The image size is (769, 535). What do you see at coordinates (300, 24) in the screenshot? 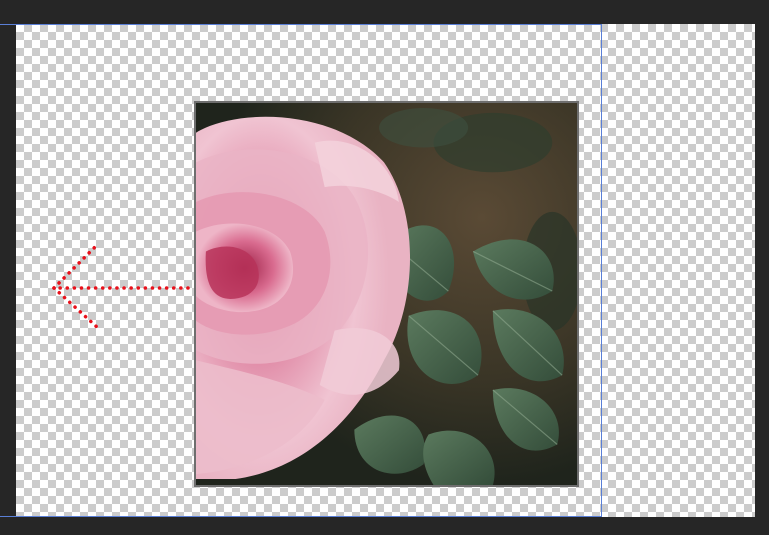
I see `guide-line-top` at bounding box center [300, 24].